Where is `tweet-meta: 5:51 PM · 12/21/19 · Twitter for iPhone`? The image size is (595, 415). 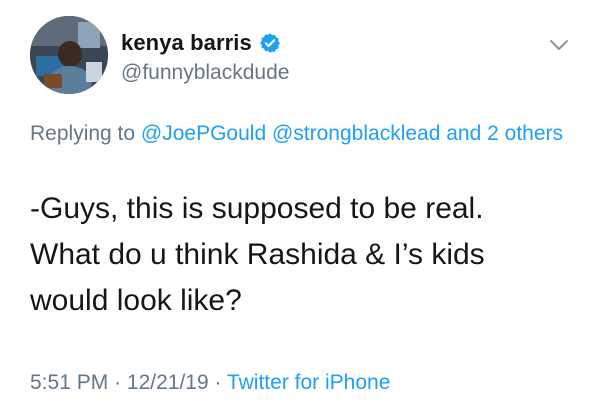
tweet-meta: 5:51 PM · 12/21/19 · Twitter for iPhone is located at coordinates (210, 383).